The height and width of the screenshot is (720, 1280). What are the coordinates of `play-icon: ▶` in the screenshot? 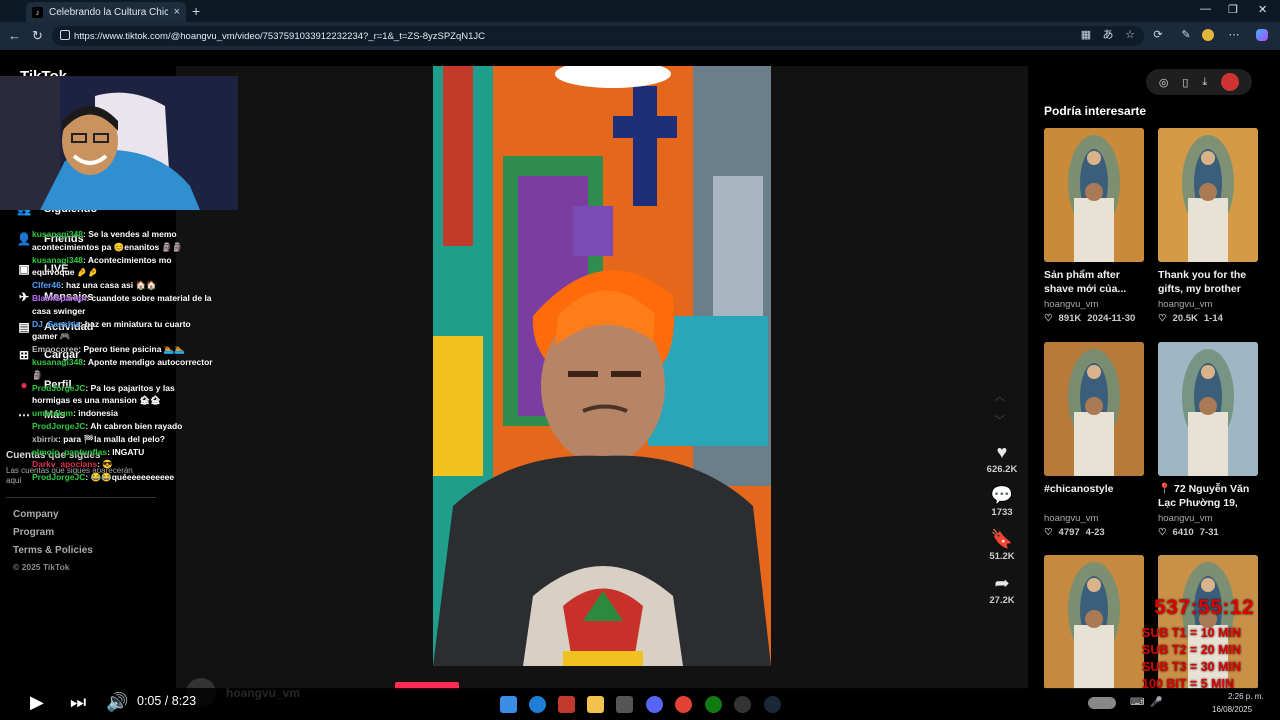 It's located at (37, 702).